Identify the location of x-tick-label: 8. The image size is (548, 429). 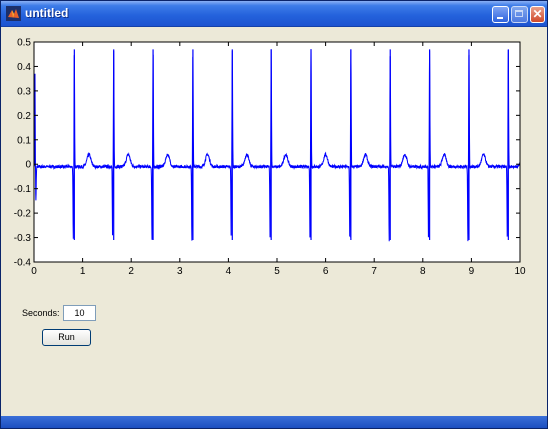
(423, 271).